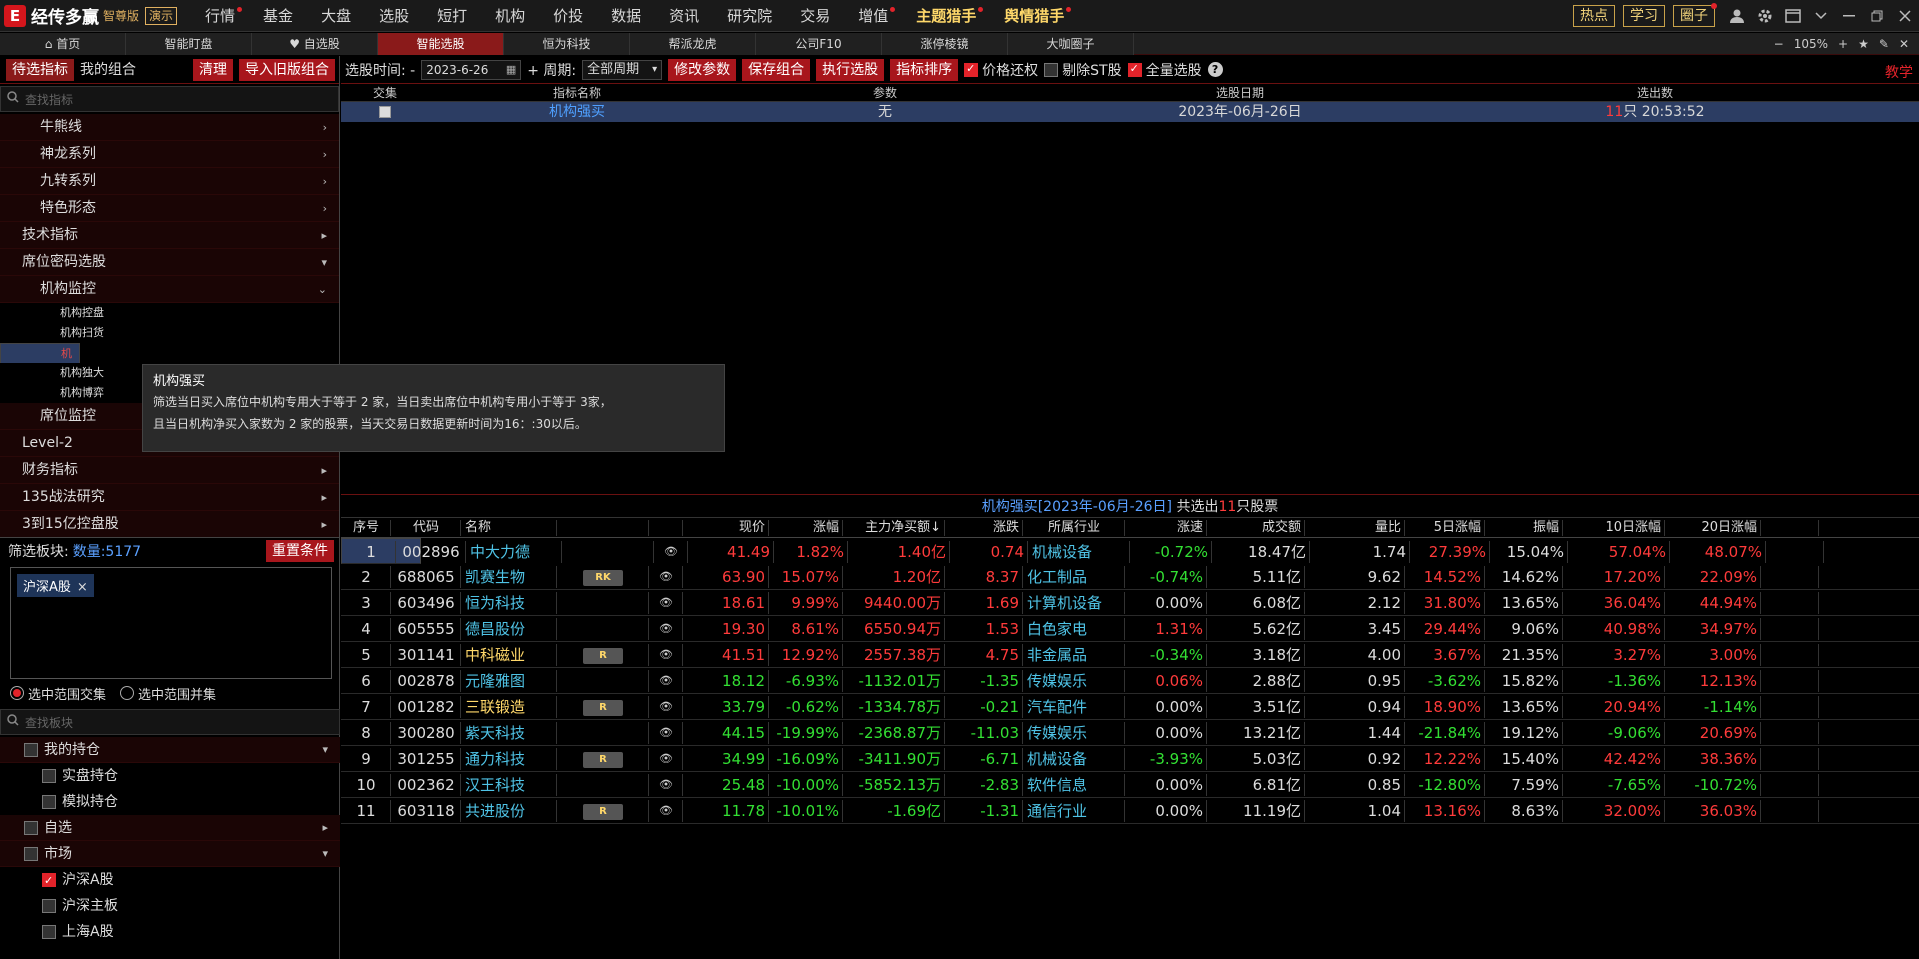  What do you see at coordinates (170, 802) in the screenshot?
I see `board-item: 模拟持仓` at bounding box center [170, 802].